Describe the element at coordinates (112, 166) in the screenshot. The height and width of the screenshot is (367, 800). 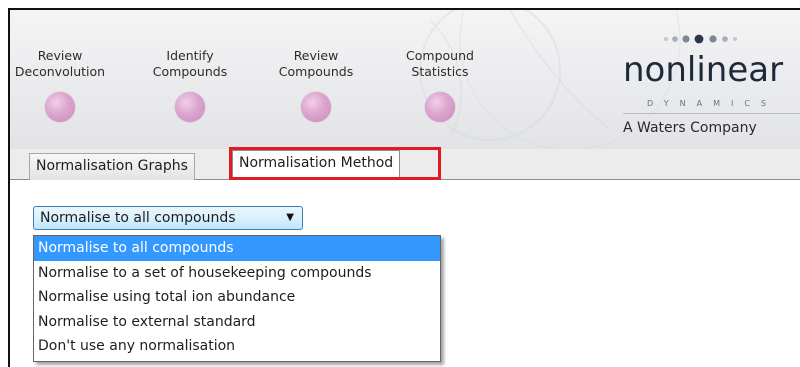
I see `tab-normalisation-graphs: Normalisation Graphs` at that location.